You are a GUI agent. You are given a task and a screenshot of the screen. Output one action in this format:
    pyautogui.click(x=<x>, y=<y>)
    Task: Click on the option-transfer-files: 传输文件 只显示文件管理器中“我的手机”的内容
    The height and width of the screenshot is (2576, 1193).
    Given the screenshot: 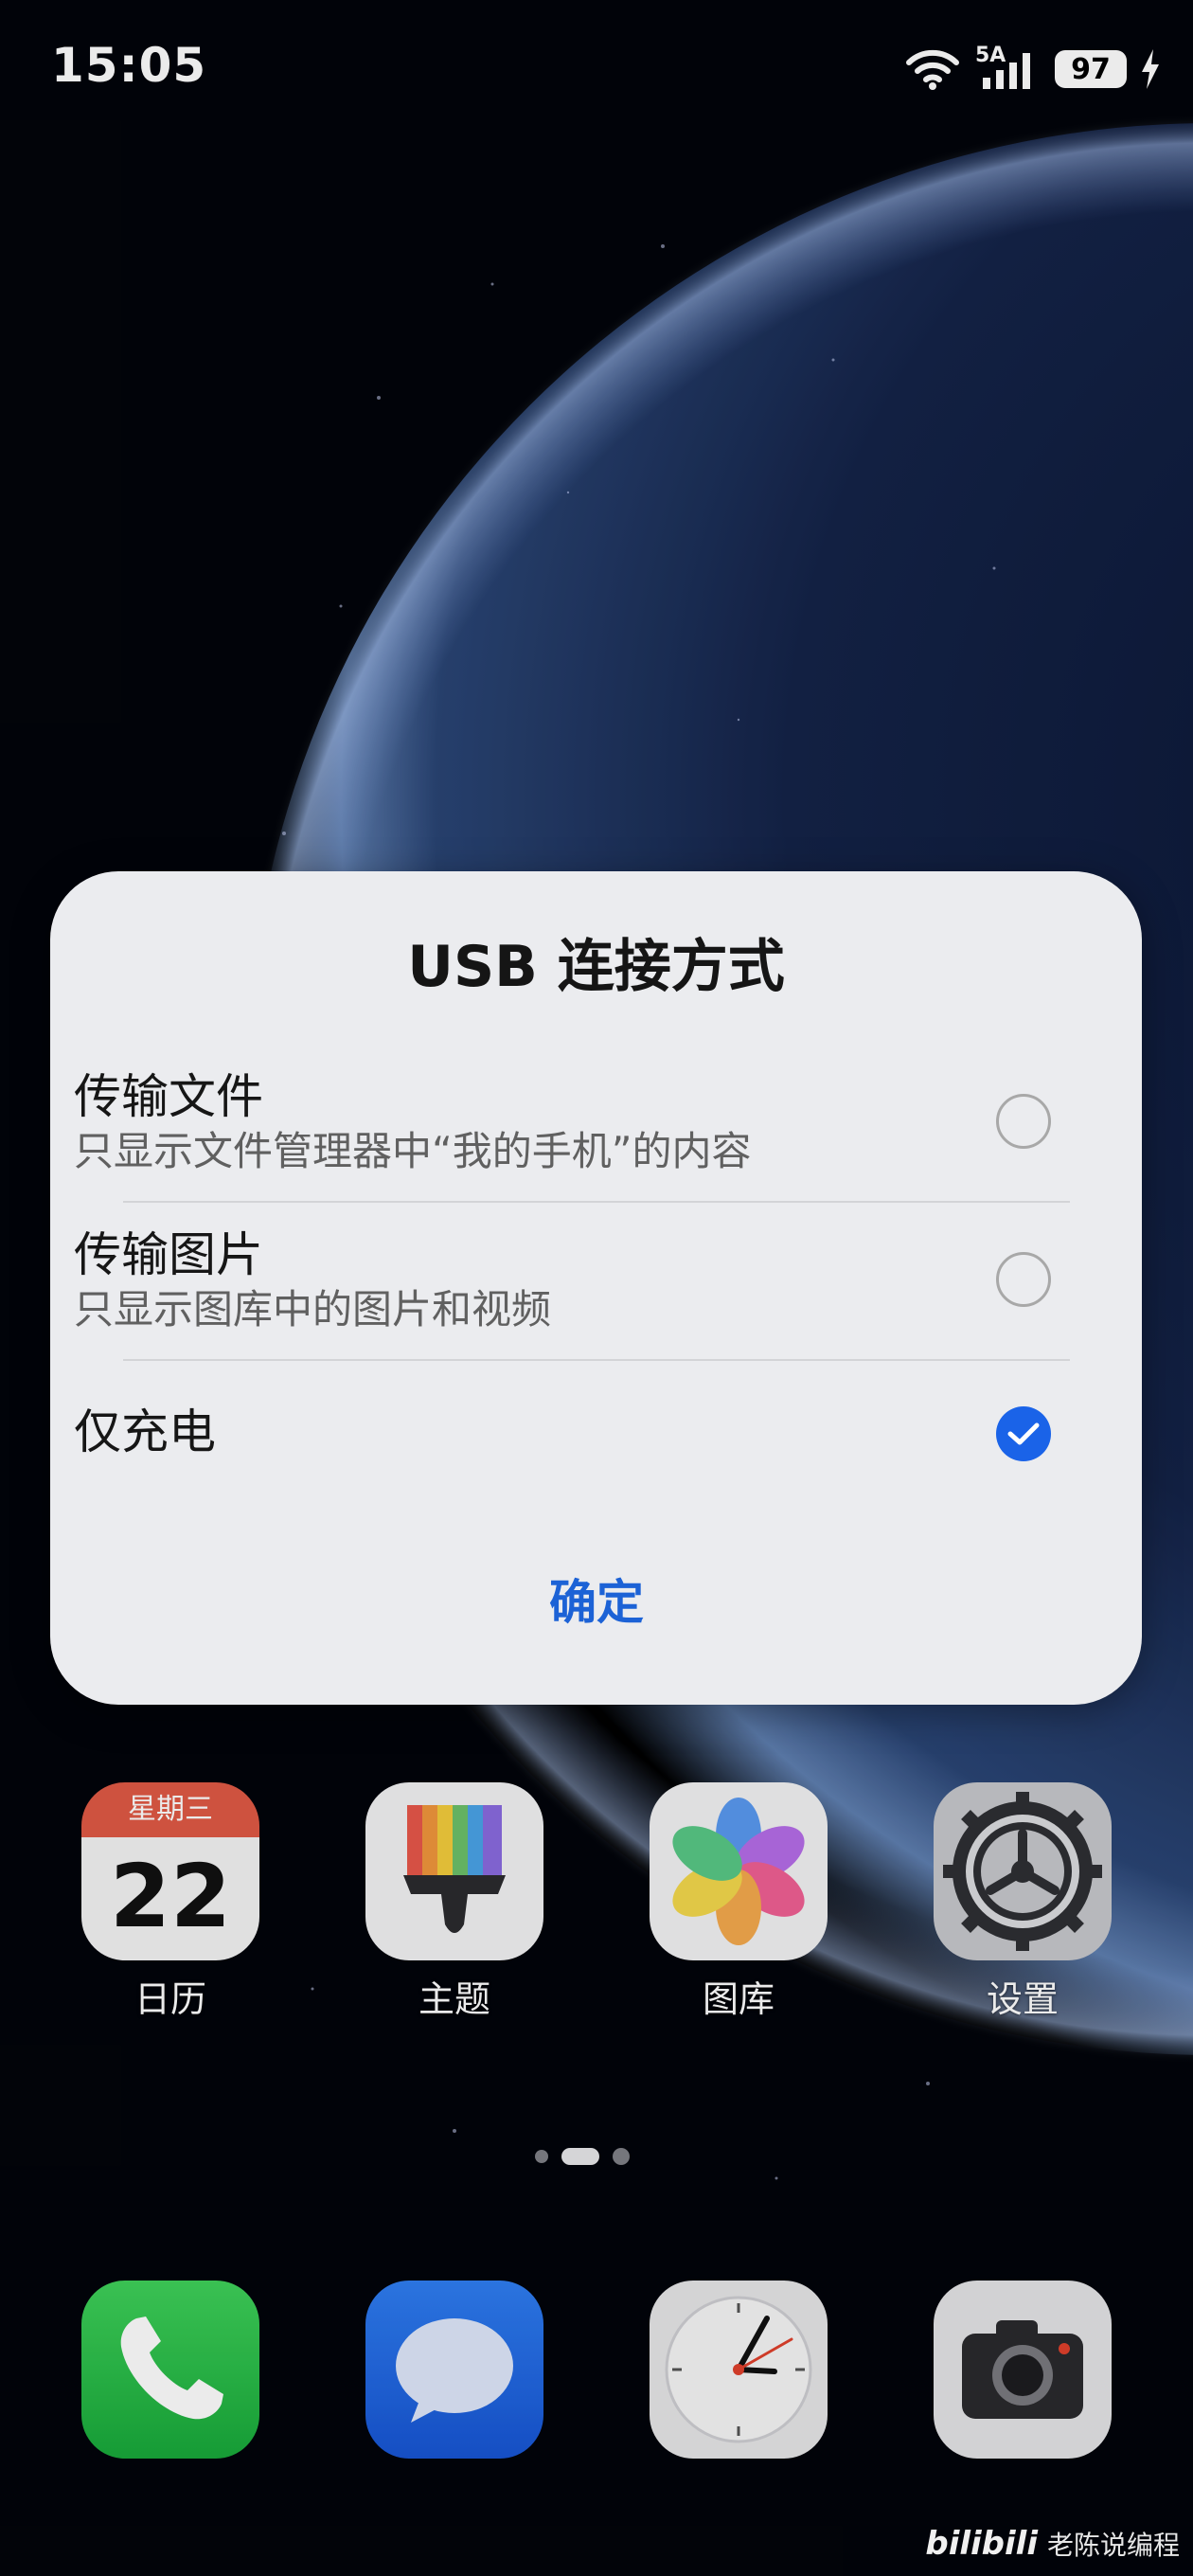 What is the action you would take?
    pyautogui.click(x=571, y=1122)
    